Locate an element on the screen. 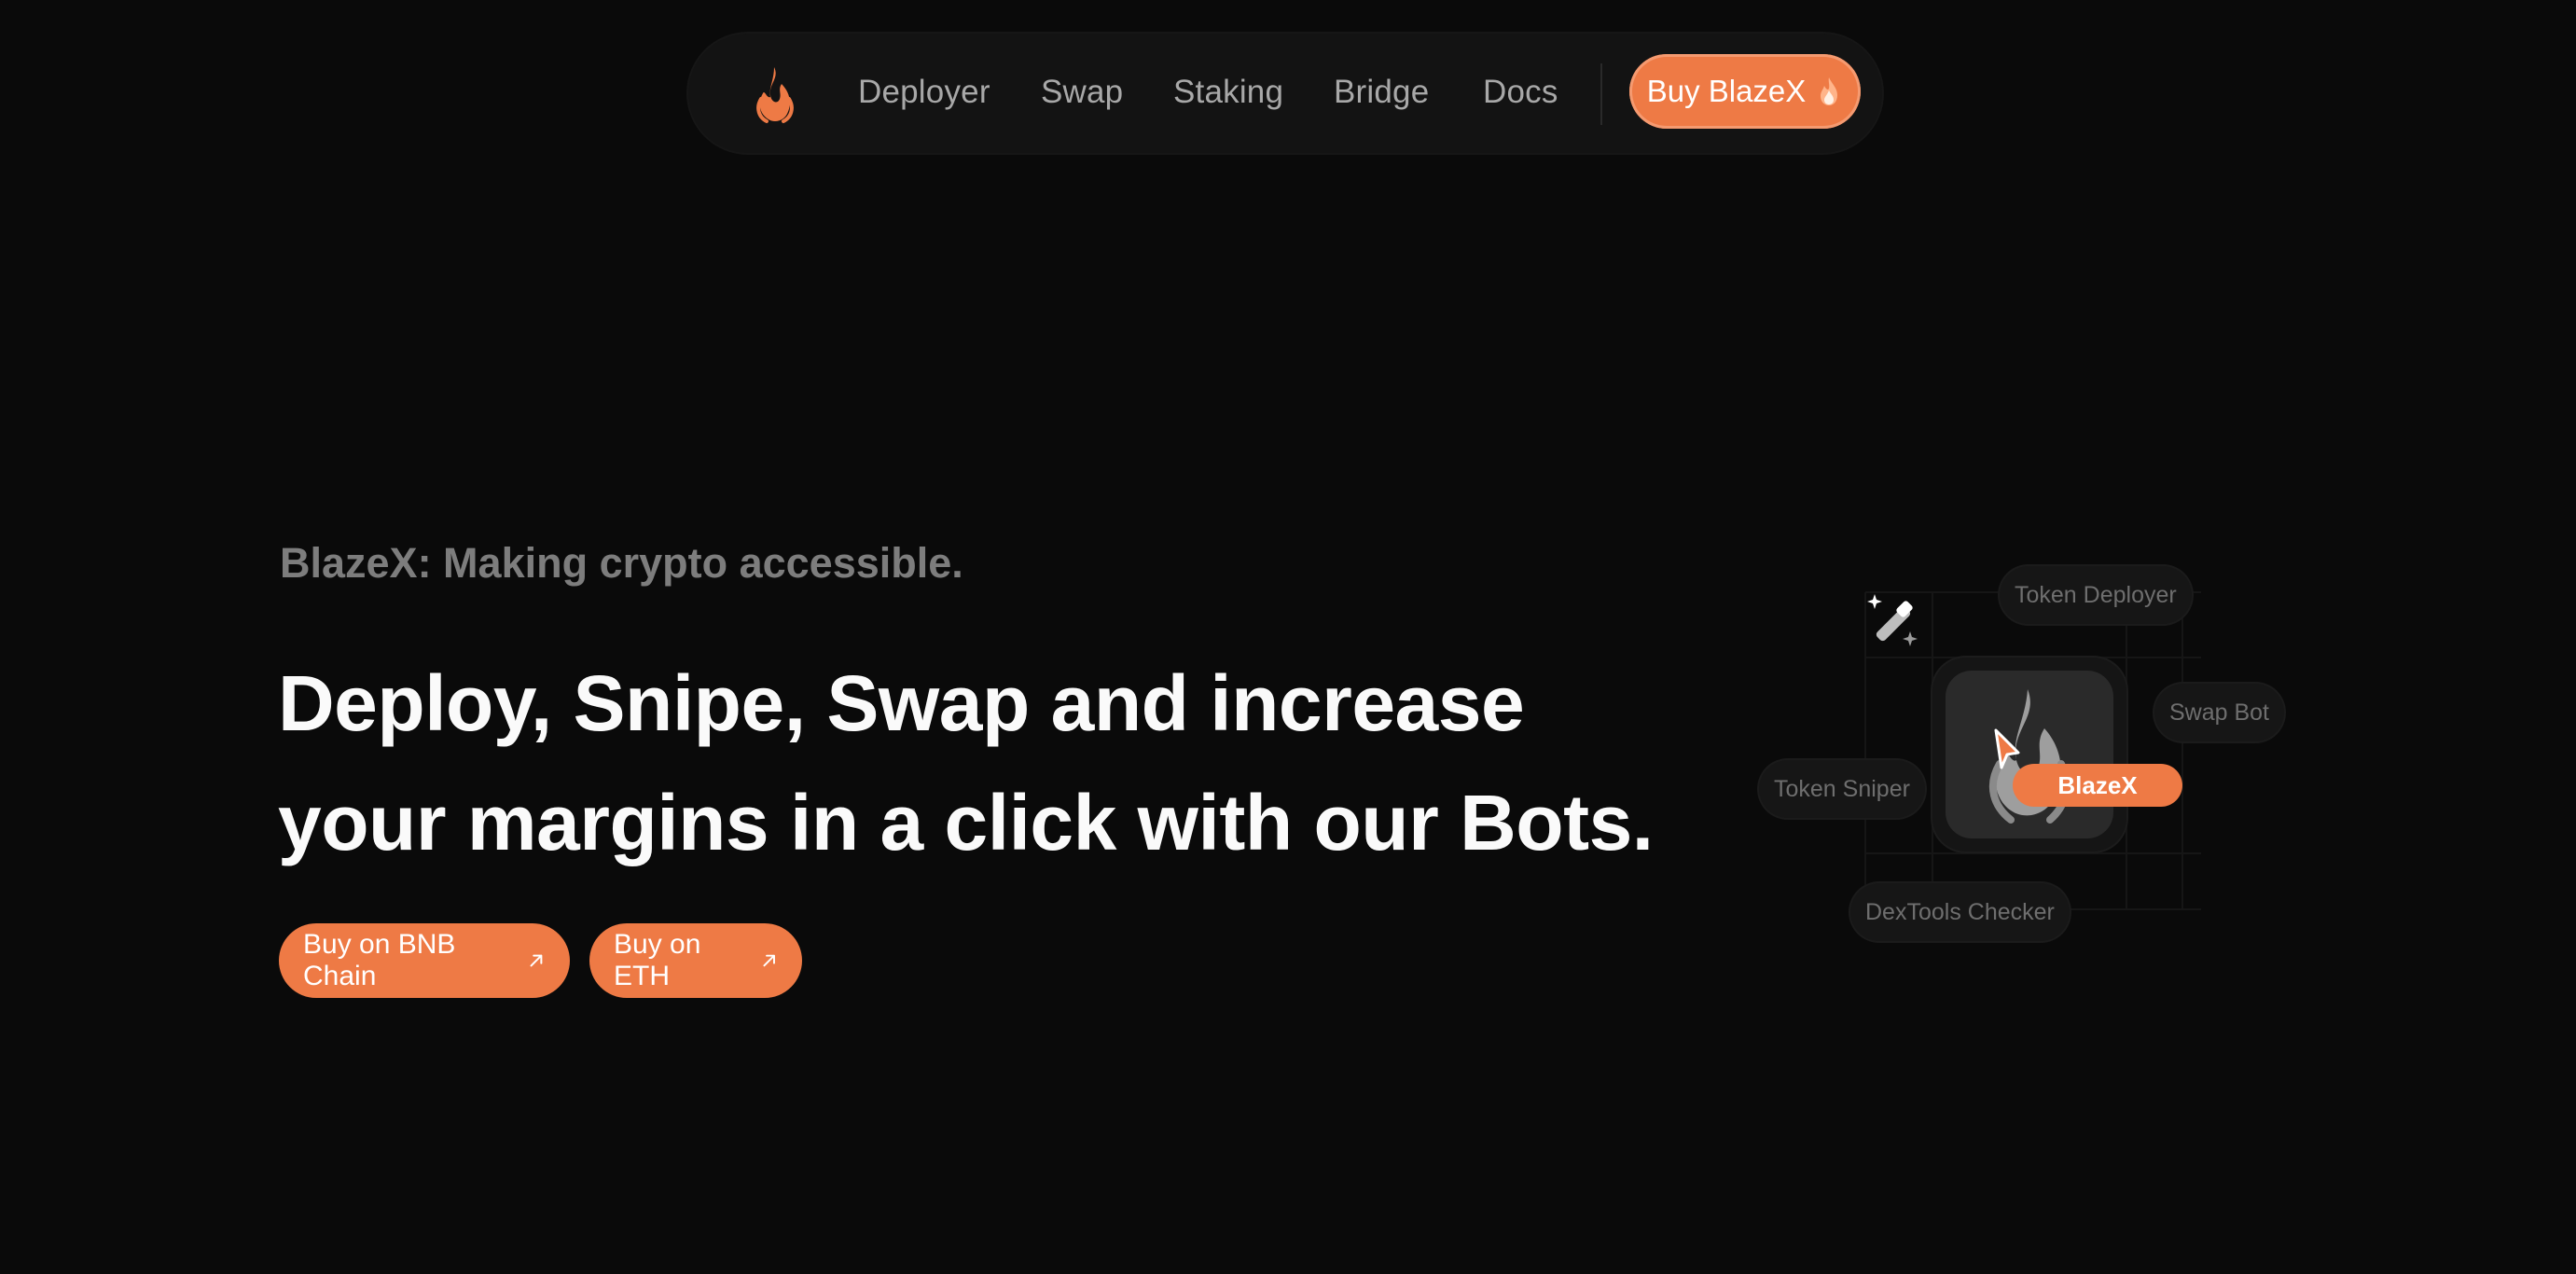 The height and width of the screenshot is (1274, 2576). blazex-flame-icon is located at coordinates (2029, 757).